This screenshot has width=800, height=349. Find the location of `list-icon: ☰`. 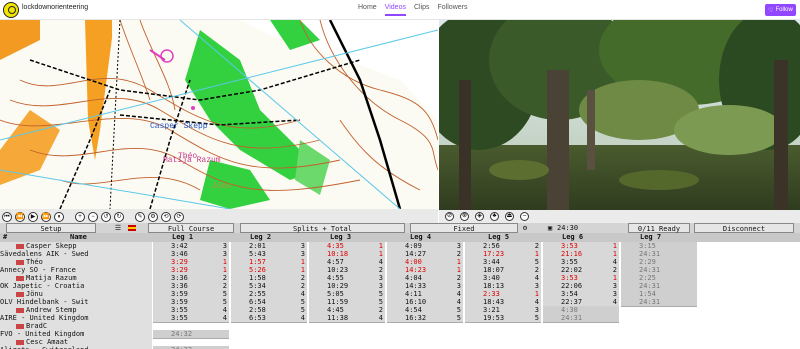

list-icon: ☰ is located at coordinates (118, 228).